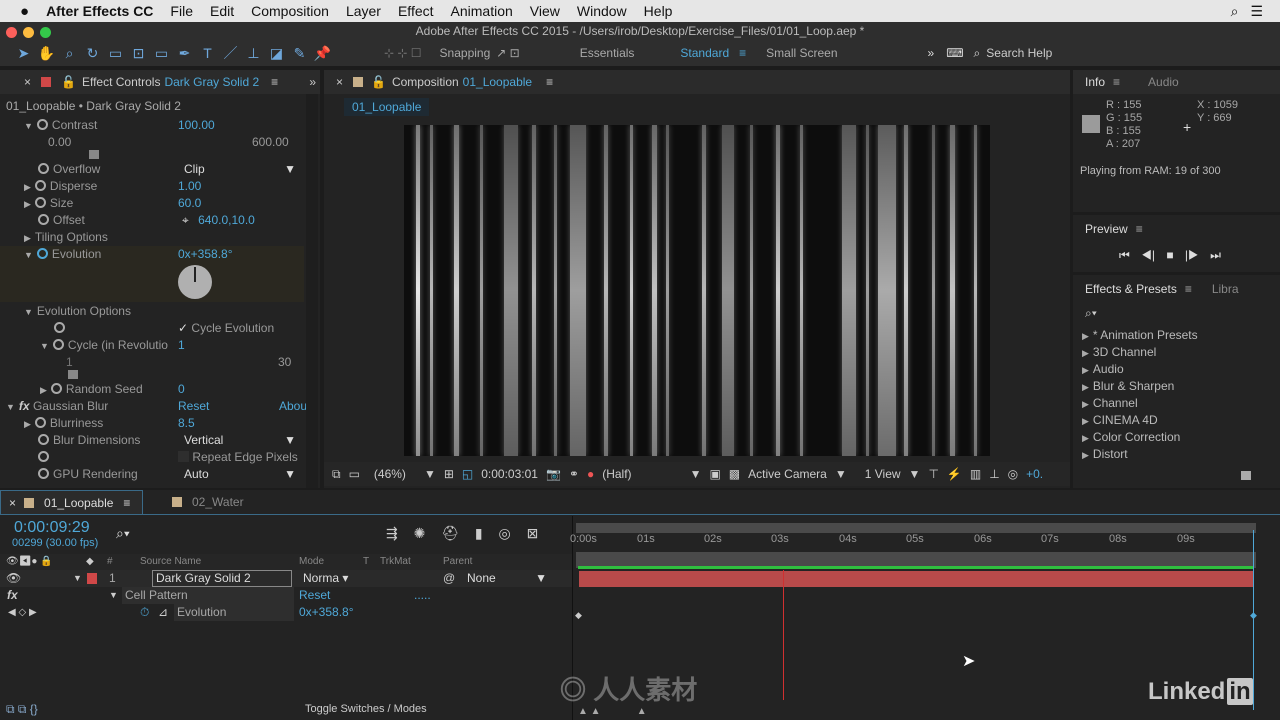  What do you see at coordinates (954, 474) in the screenshot?
I see `fast-previews-icon: ⚡` at bounding box center [954, 474].